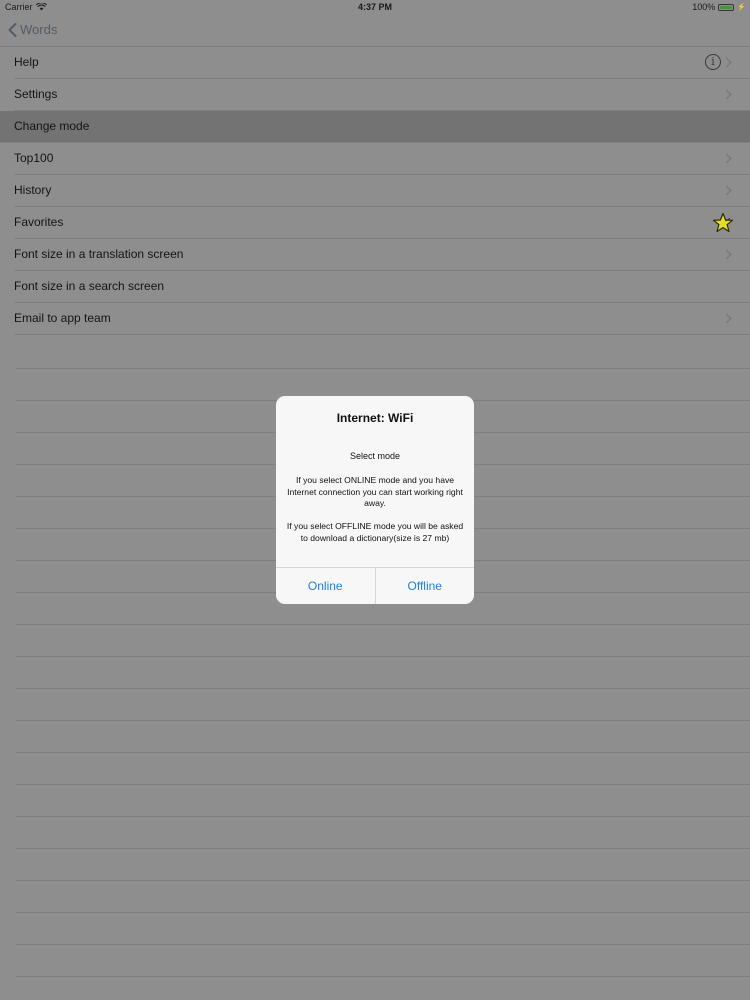 This screenshot has height=1000, width=750. What do you see at coordinates (723, 223) in the screenshot?
I see `star-icon` at bounding box center [723, 223].